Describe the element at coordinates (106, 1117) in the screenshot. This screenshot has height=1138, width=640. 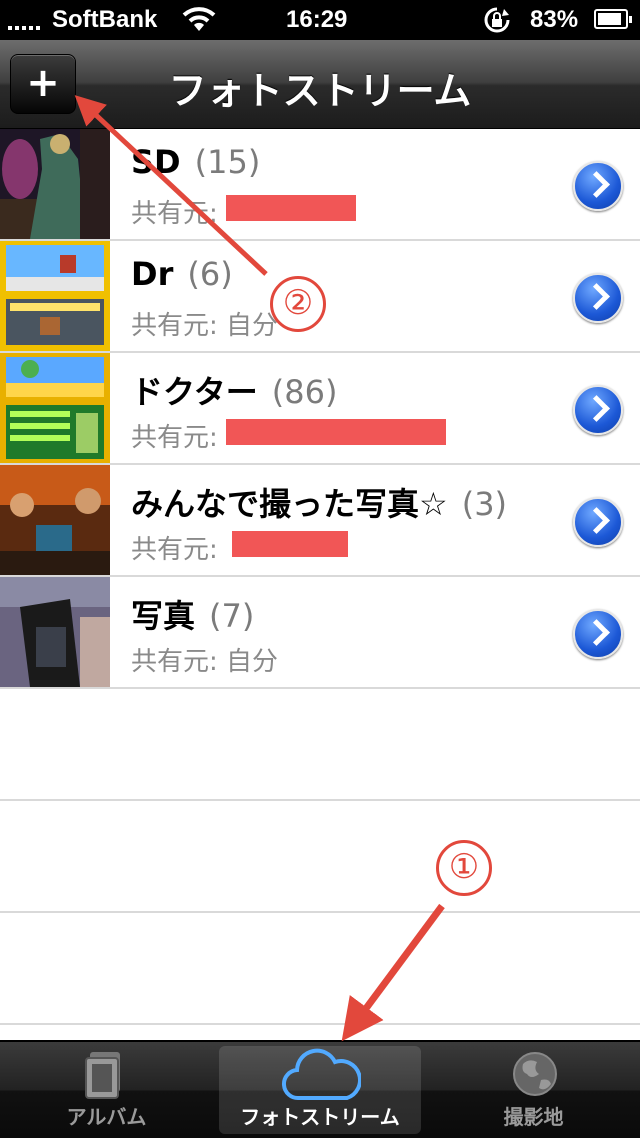
I see `tab-label: アルバム` at that location.